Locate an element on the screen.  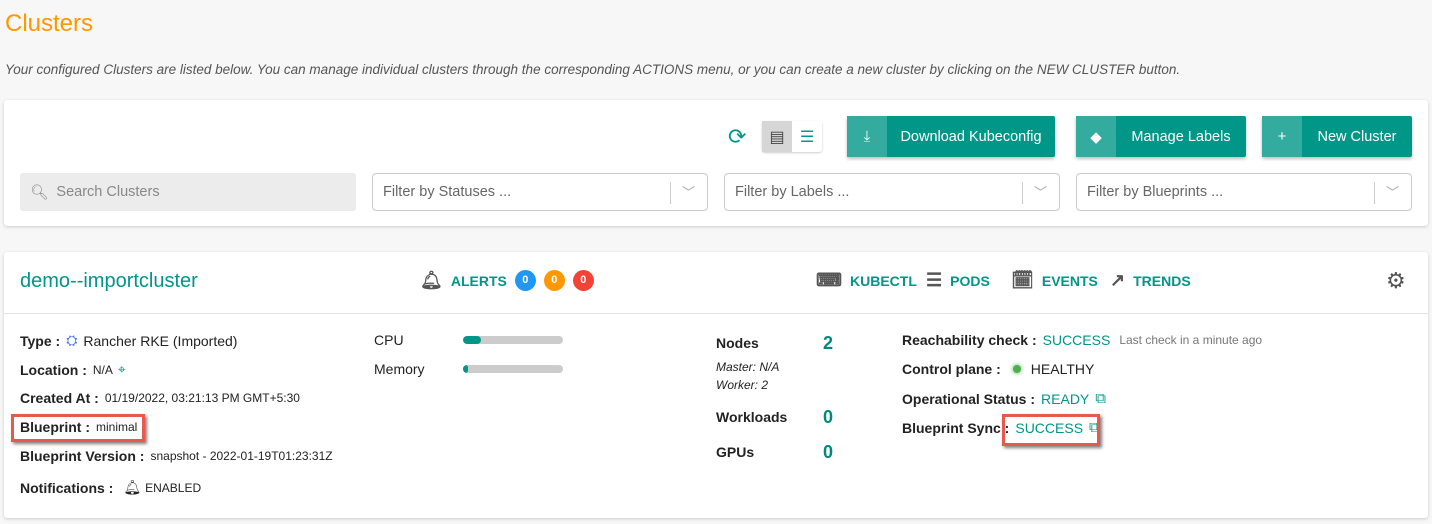
list-icon: ☰ is located at coordinates (934, 280).